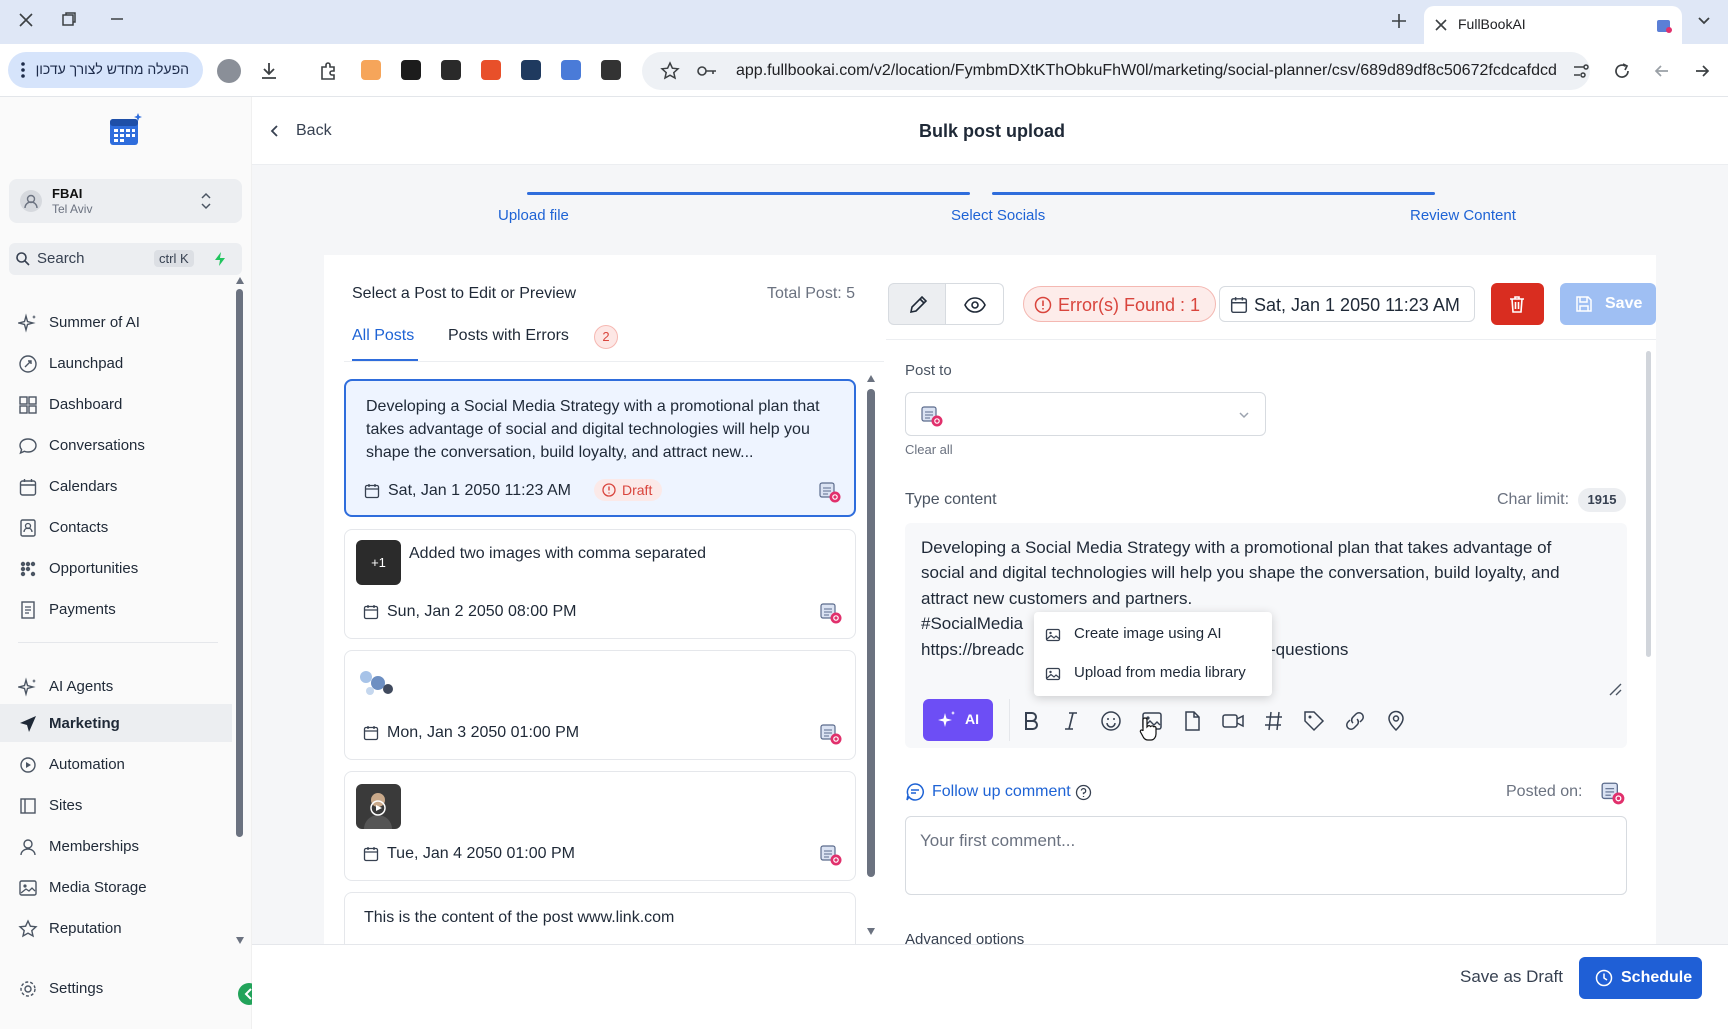 The width and height of the screenshot is (1728, 1029). I want to click on minimize-window-icon, so click(117, 19).